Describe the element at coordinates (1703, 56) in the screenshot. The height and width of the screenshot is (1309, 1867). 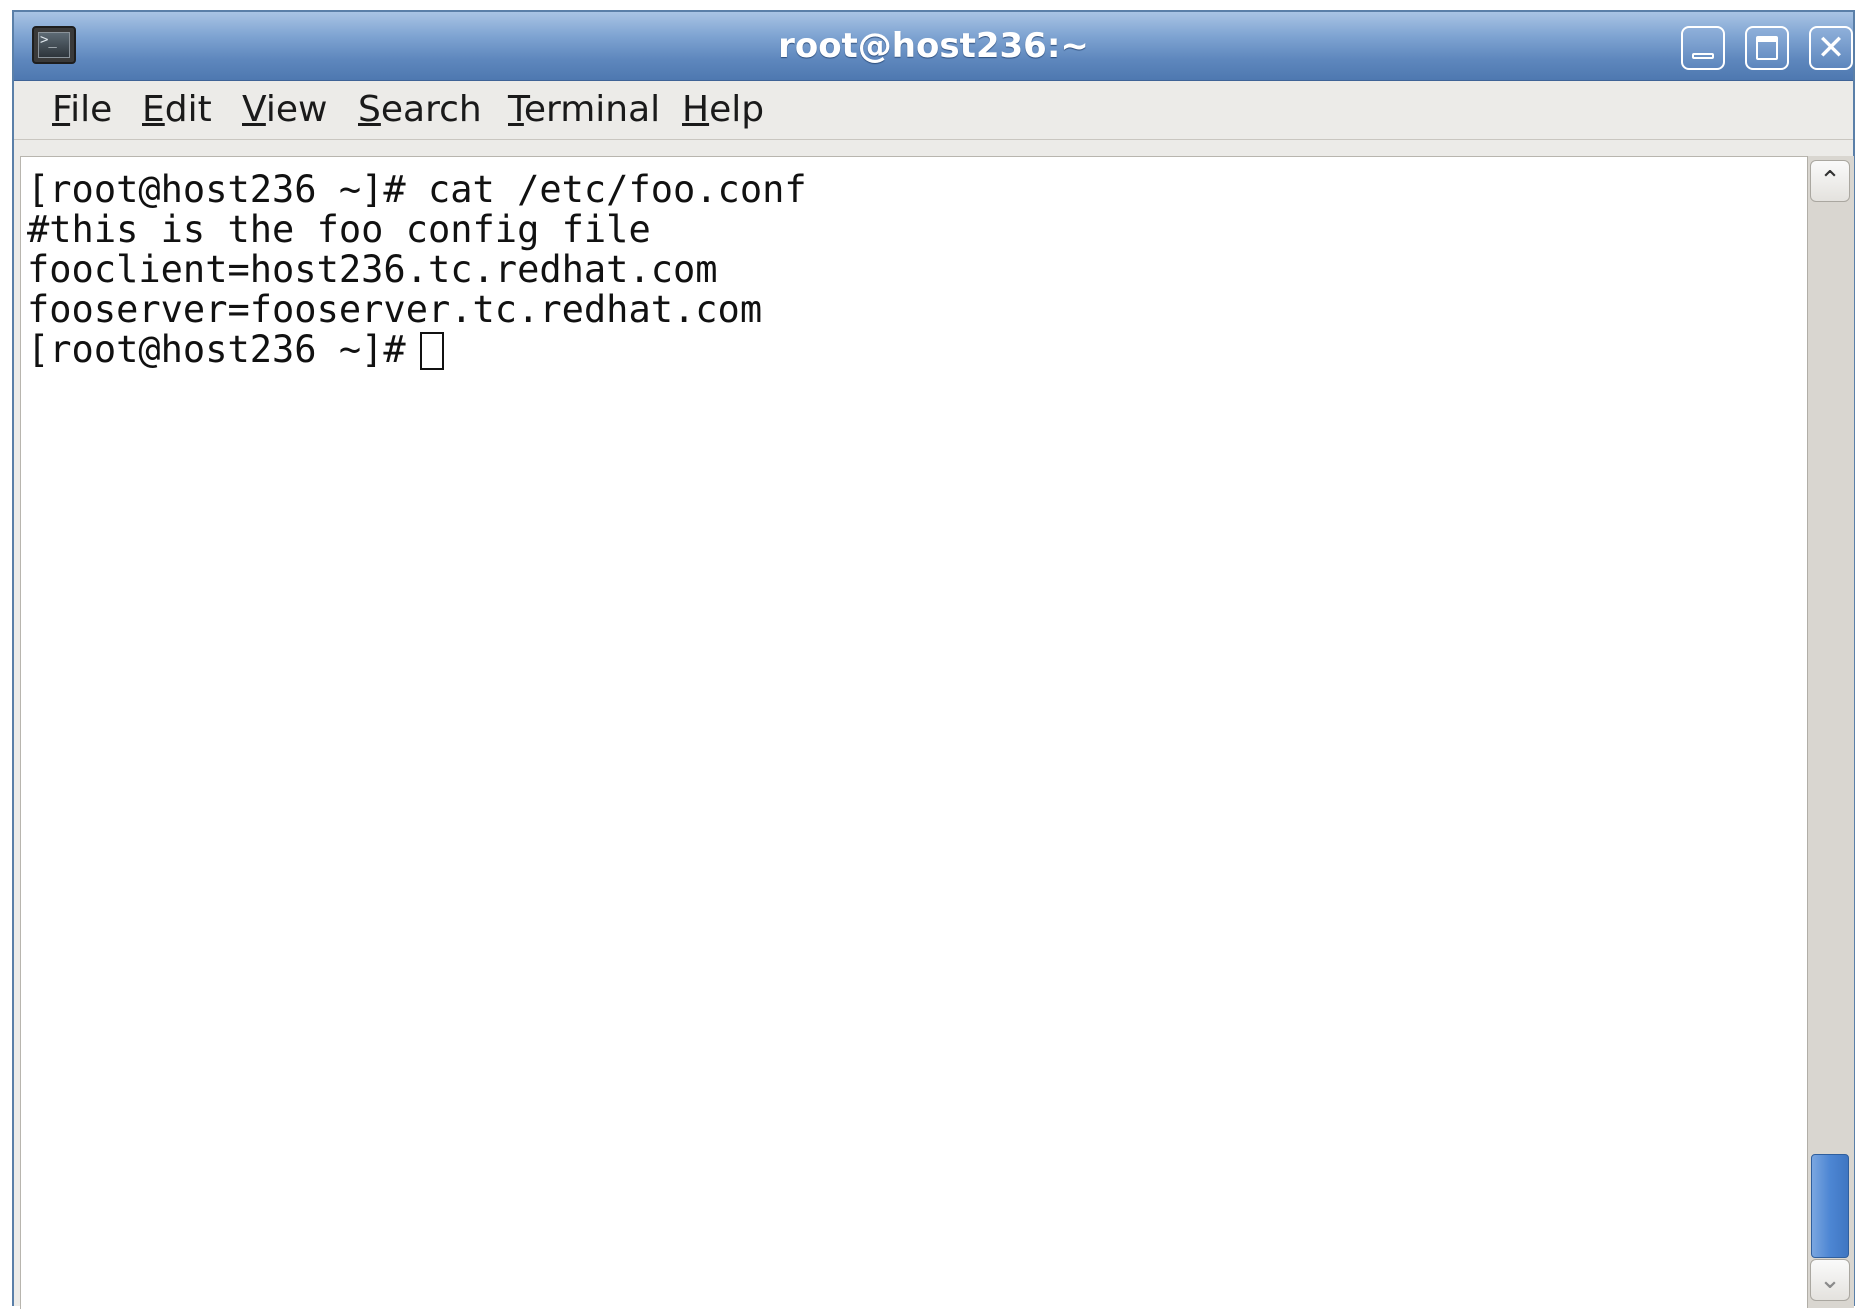
I see `minimize-icon` at that location.